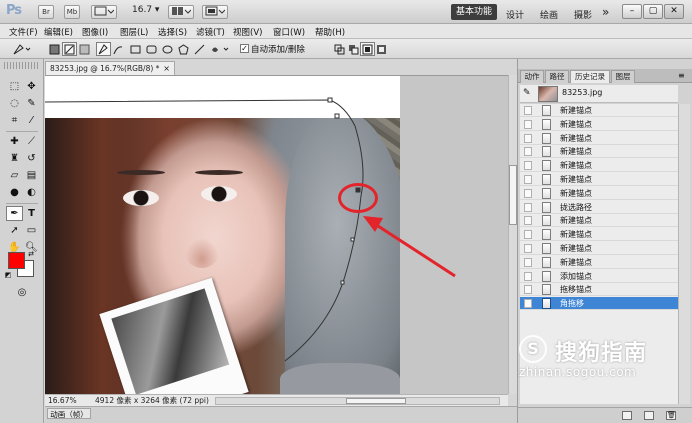 This screenshot has height=423, width=692. What do you see at coordinates (244, 48) in the screenshot?
I see `auto-add-delete-checkbox: ✓` at bounding box center [244, 48].